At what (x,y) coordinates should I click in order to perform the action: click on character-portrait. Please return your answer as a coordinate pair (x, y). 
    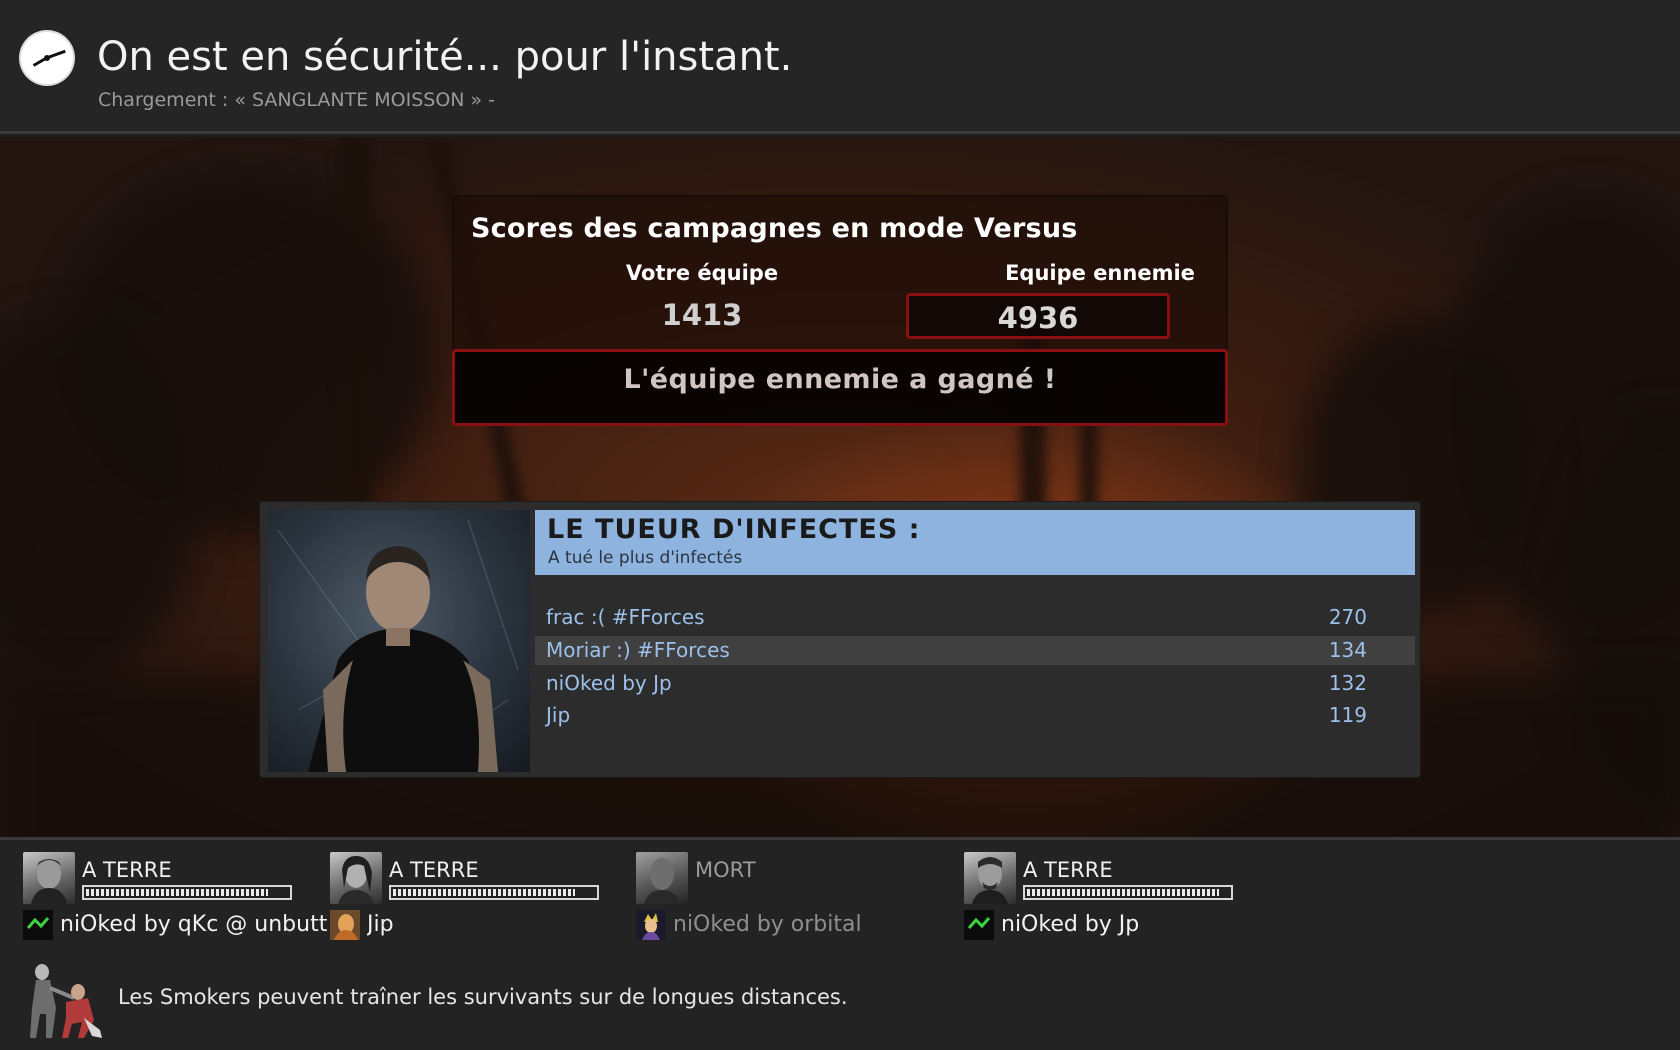
    Looking at the image, I should click on (399, 641).